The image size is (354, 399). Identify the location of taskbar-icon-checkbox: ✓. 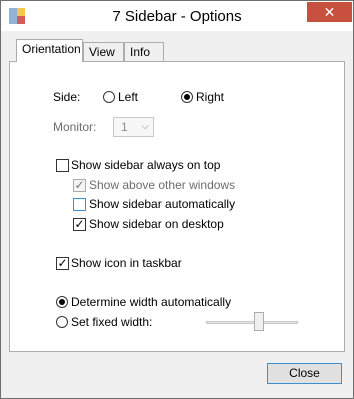
(62, 263).